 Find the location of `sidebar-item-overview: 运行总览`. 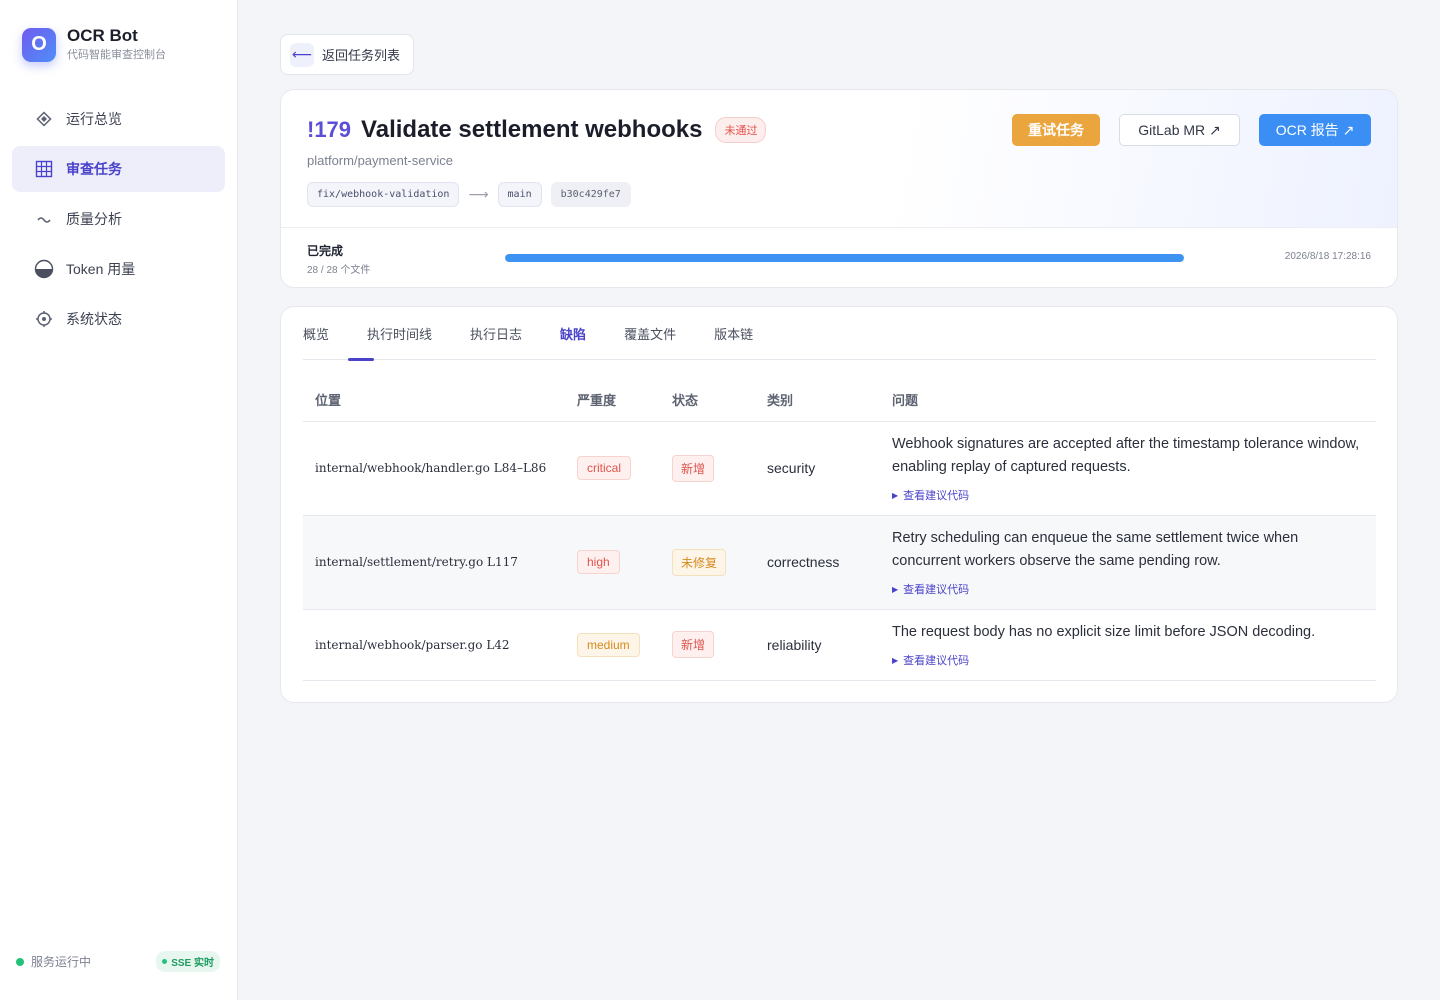

sidebar-item-overview: 运行总览 is located at coordinates (118, 119).